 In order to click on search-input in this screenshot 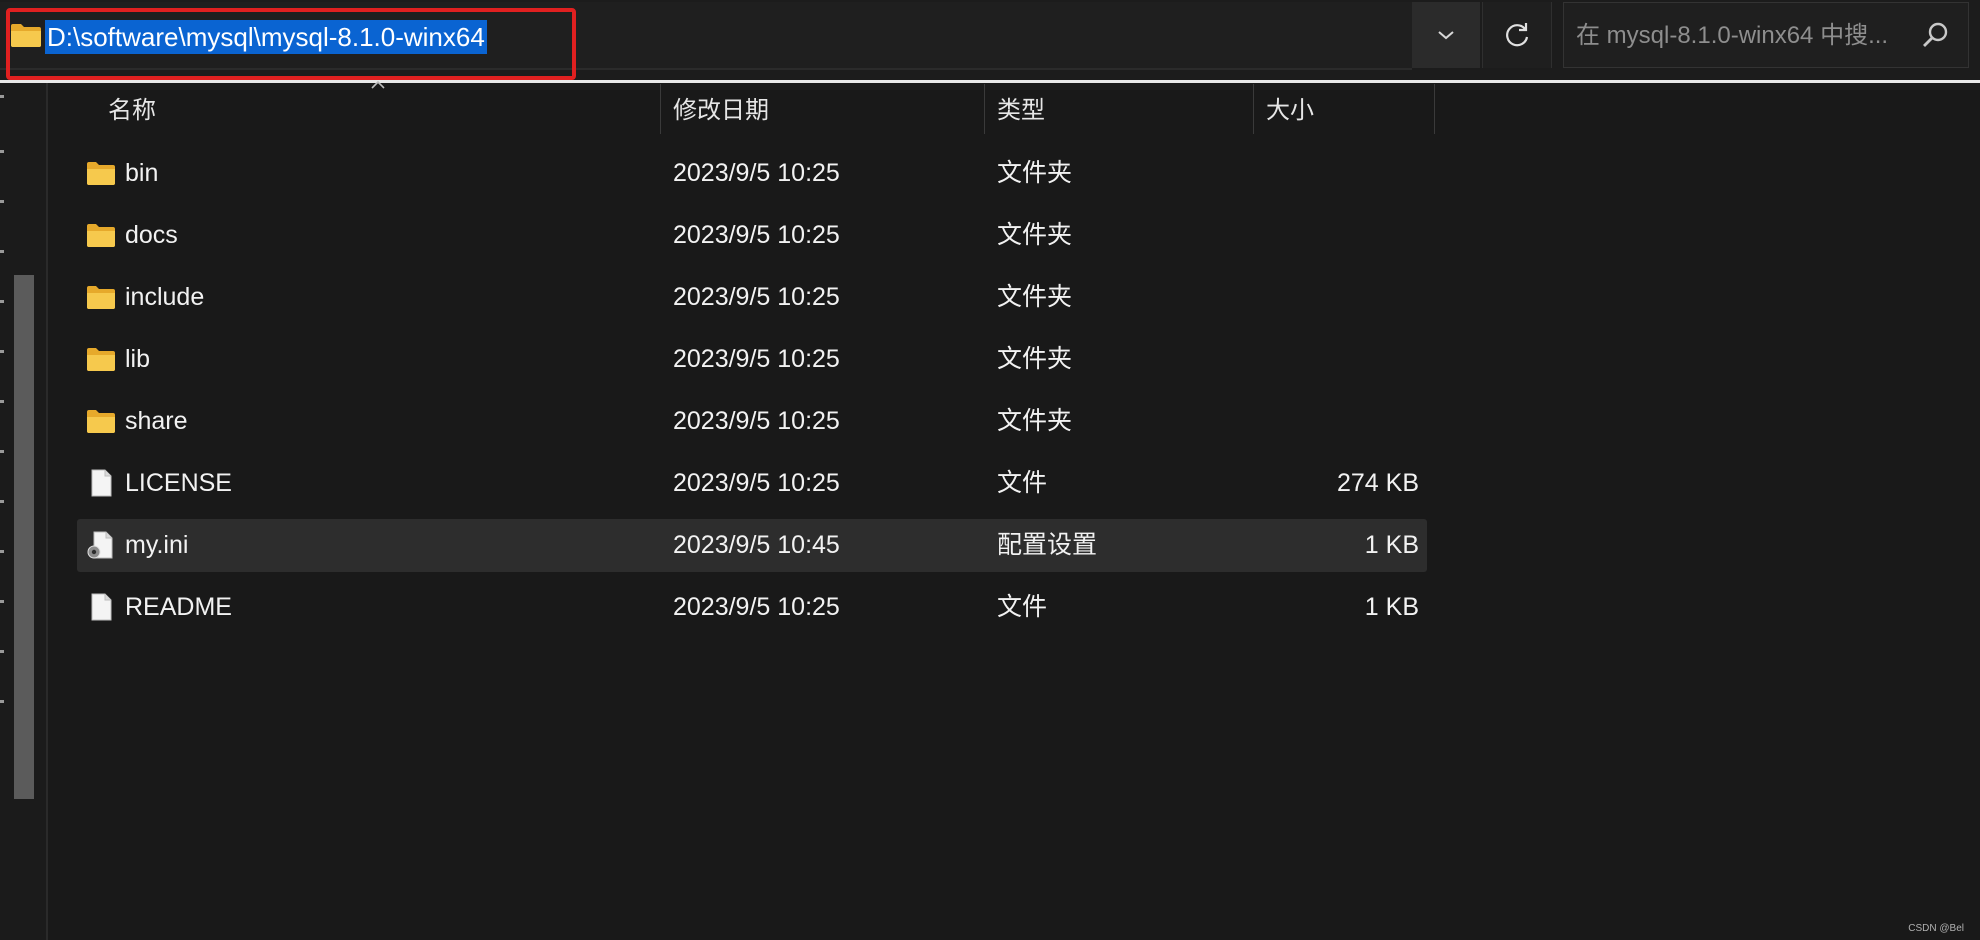, I will do `click(1741, 36)`.